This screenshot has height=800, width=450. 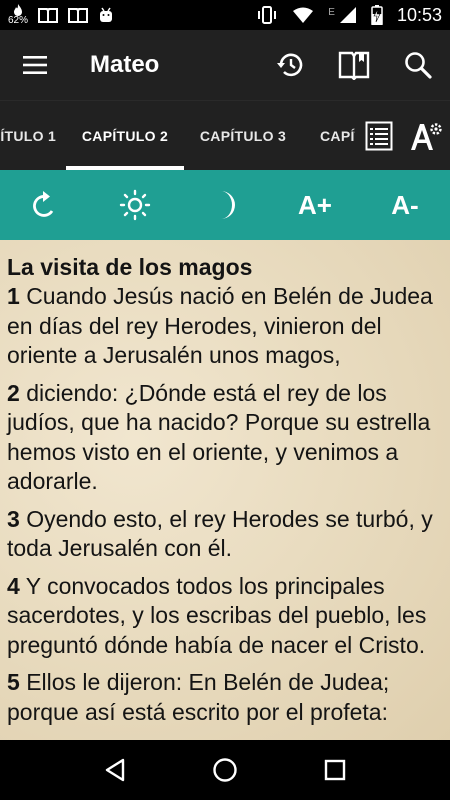 I want to click on network-type: E, so click(x=331, y=12).